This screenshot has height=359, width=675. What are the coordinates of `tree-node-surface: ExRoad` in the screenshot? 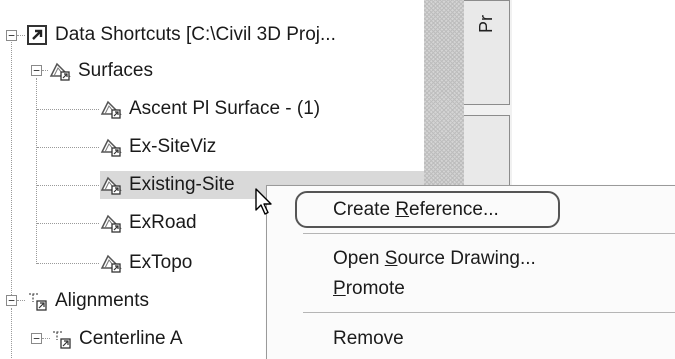 It's located at (102, 223).